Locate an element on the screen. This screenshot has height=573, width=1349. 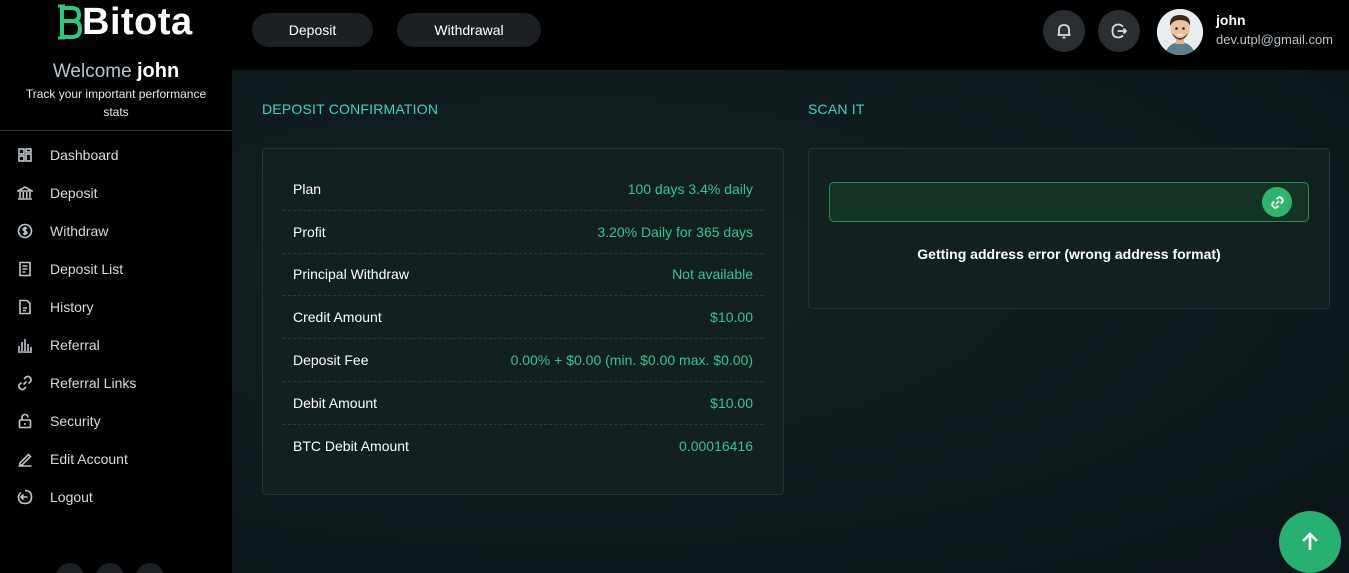
brand-logo: Bitota is located at coordinates (124, 22).